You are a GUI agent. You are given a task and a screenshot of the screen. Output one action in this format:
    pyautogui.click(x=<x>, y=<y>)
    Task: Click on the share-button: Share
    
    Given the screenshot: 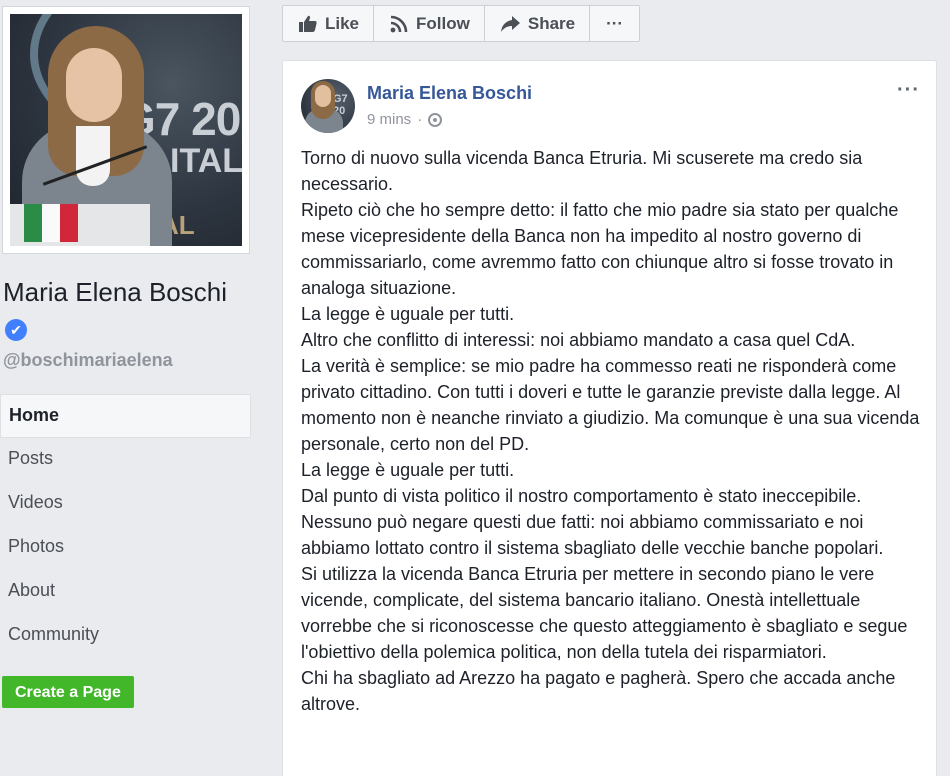 What is the action you would take?
    pyautogui.click(x=538, y=23)
    